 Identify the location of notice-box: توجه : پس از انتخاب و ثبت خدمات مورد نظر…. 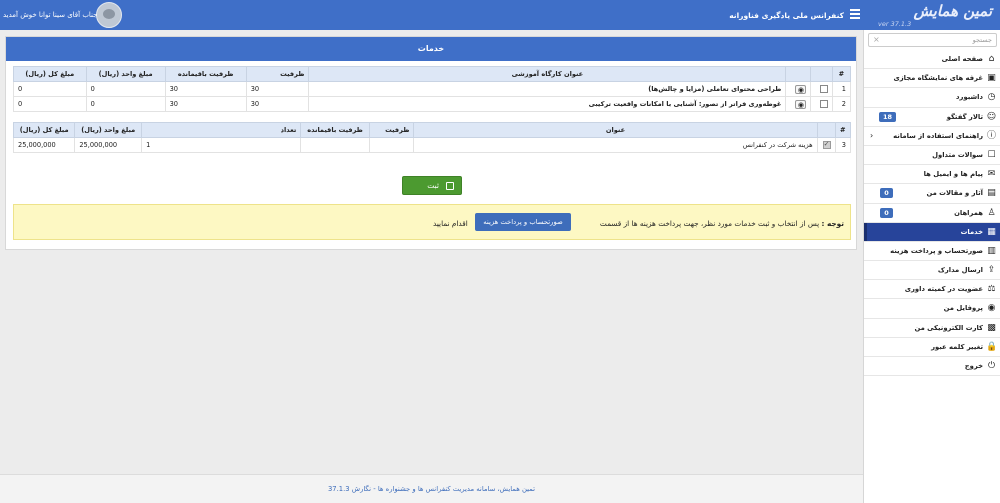
(432, 222).